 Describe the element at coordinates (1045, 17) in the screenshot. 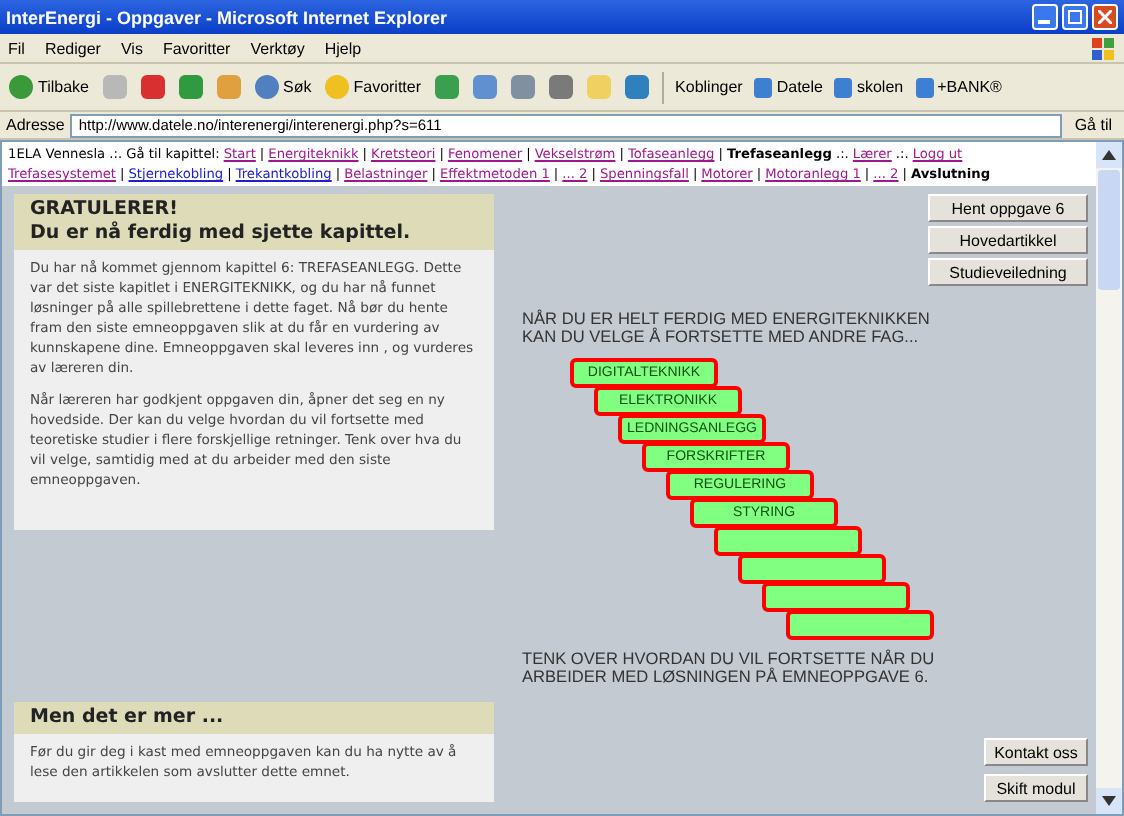

I see `minimize-button` at that location.